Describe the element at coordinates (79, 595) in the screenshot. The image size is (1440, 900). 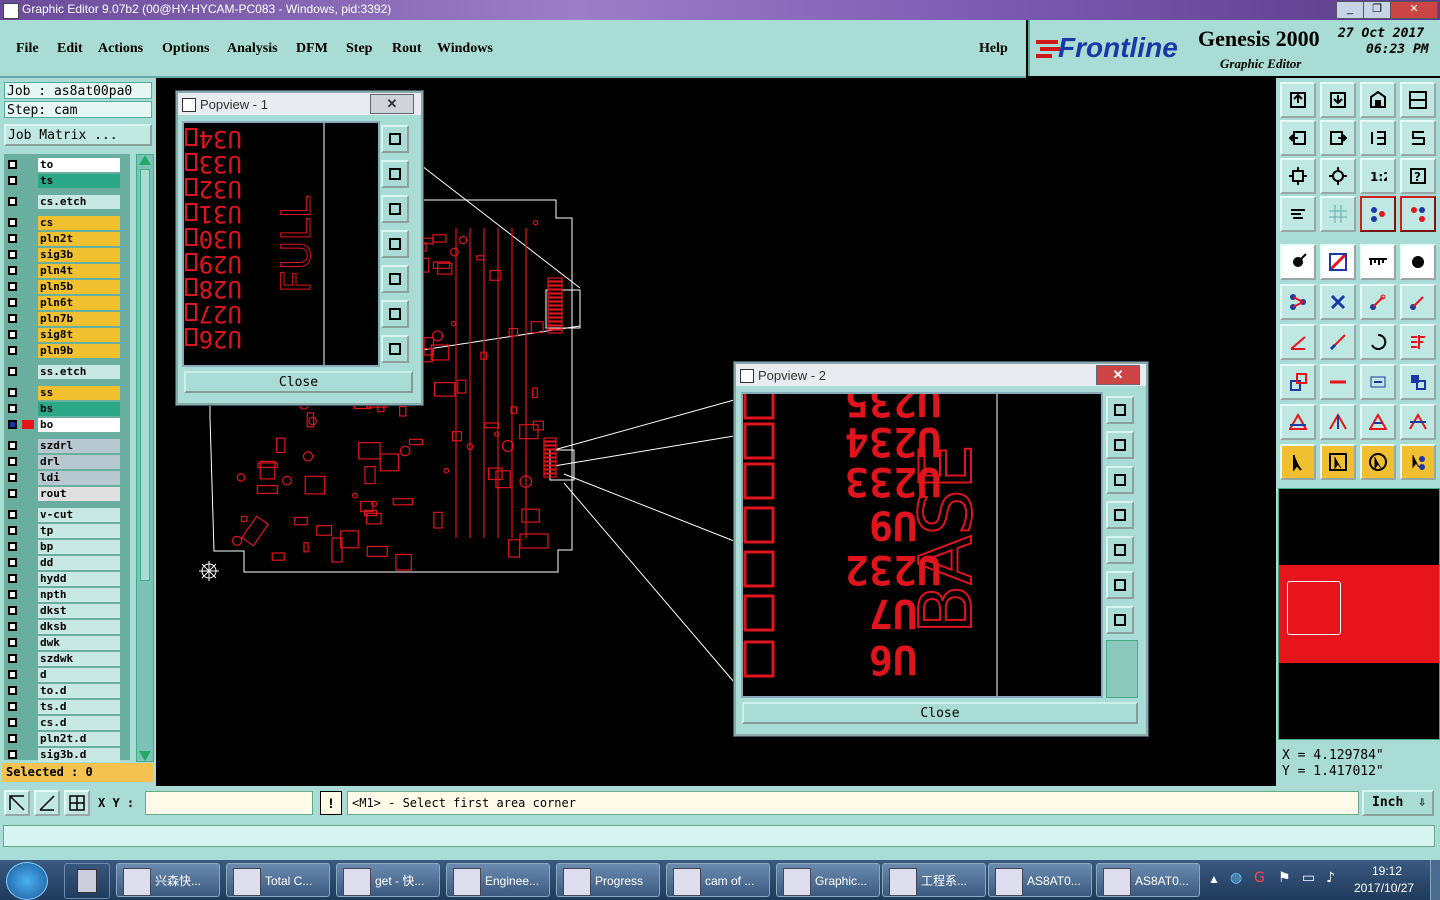
I see `layer-name: npth` at that location.